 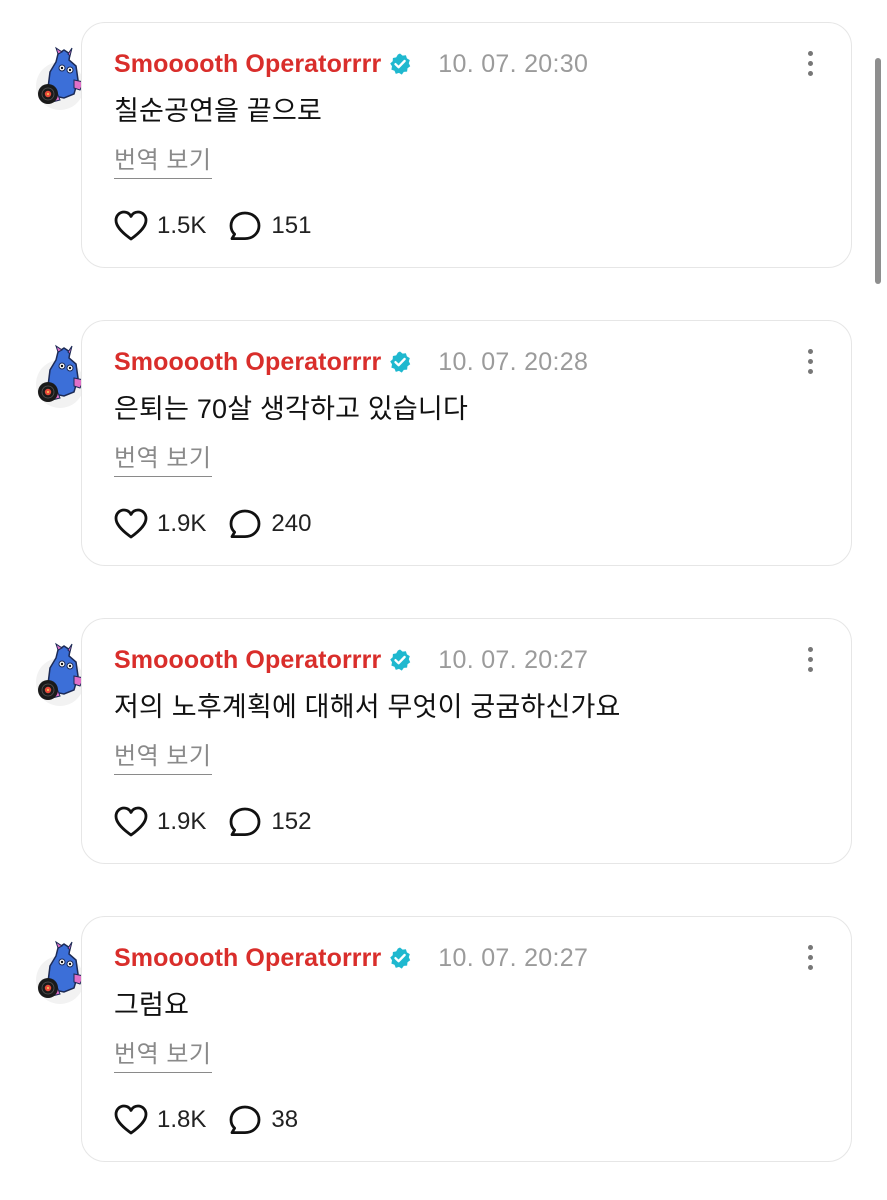 What do you see at coordinates (291, 225) in the screenshot?
I see `reply-count: 151` at bounding box center [291, 225].